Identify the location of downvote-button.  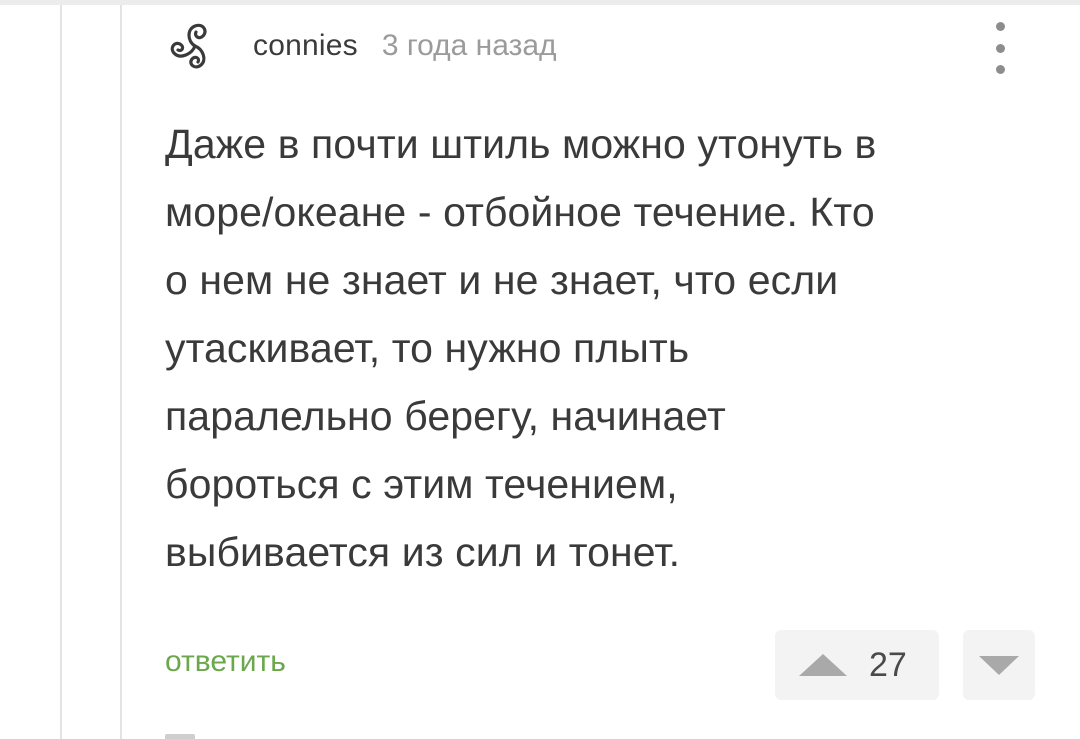
(999, 665).